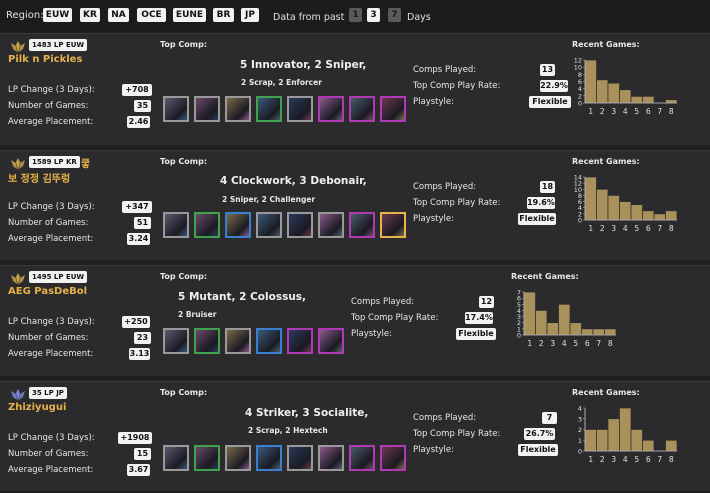 The width and height of the screenshot is (710, 493). What do you see at coordinates (580, 441) in the screenshot?
I see `y-tick-label: 1` at bounding box center [580, 441].